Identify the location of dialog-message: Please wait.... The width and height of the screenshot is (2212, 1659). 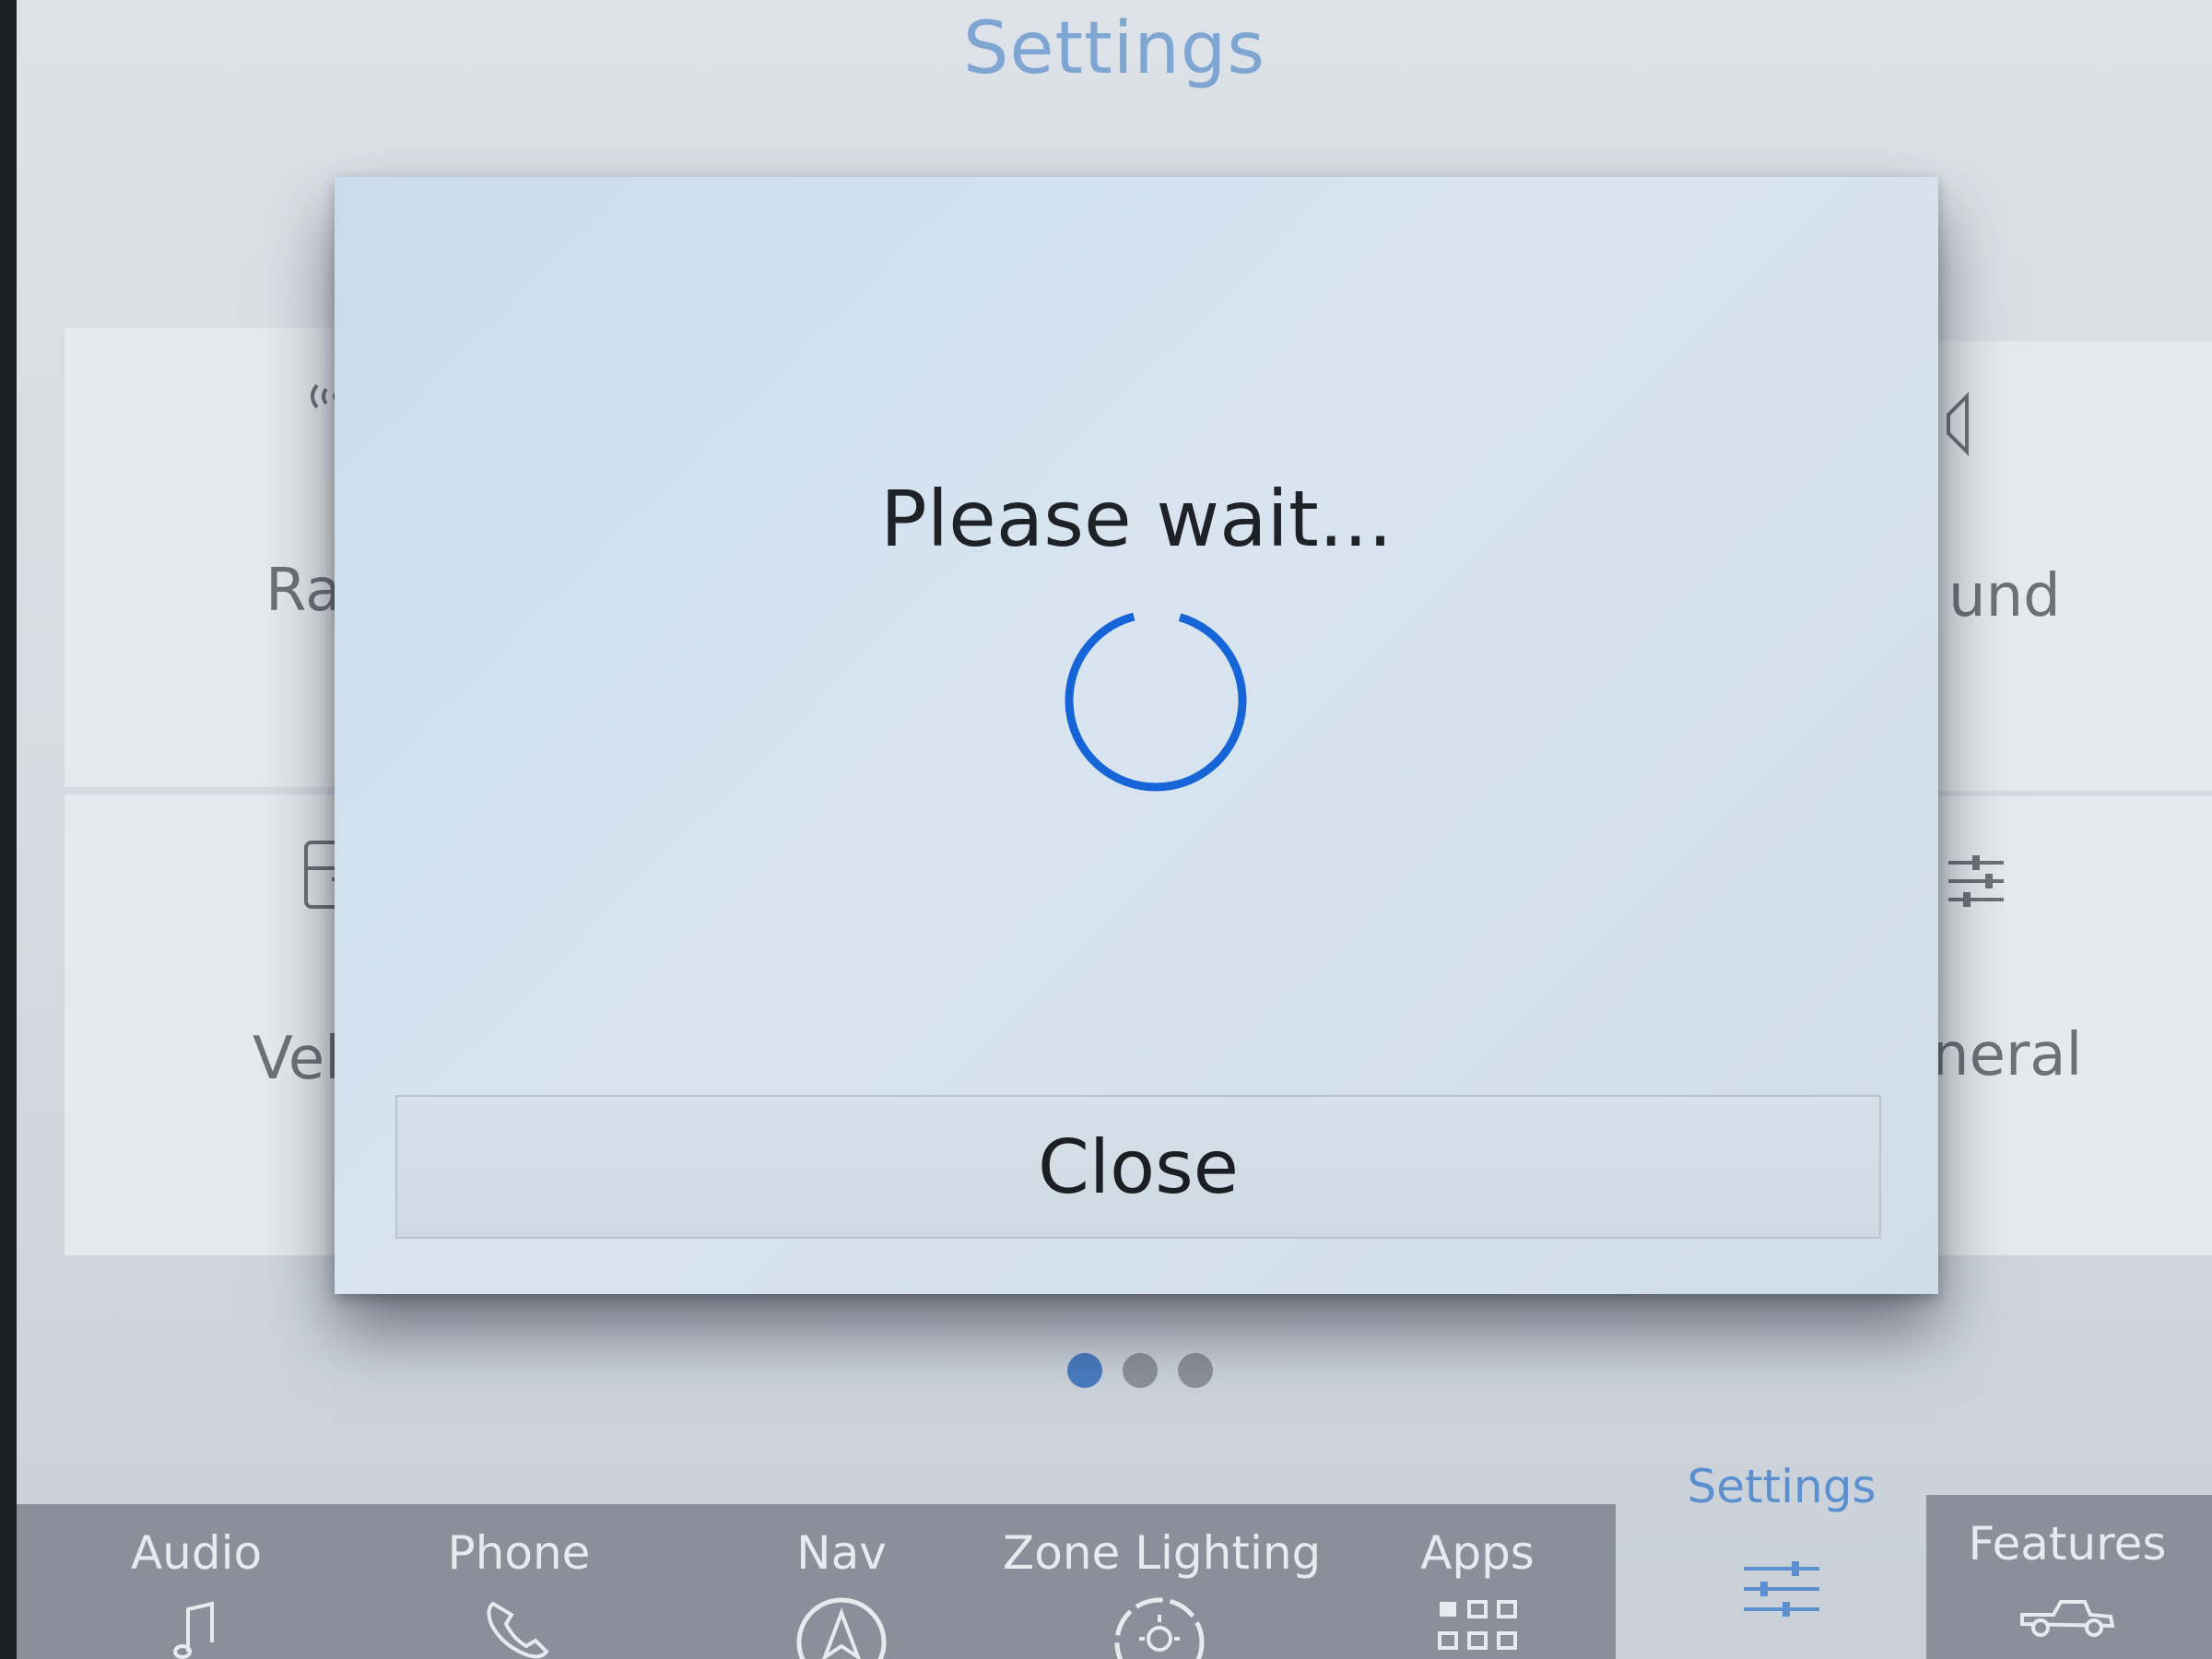
(1136, 519).